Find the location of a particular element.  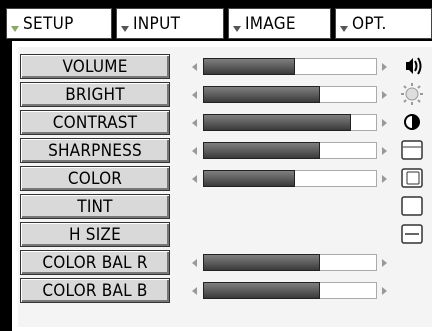

sharpness-icon is located at coordinates (412, 150).